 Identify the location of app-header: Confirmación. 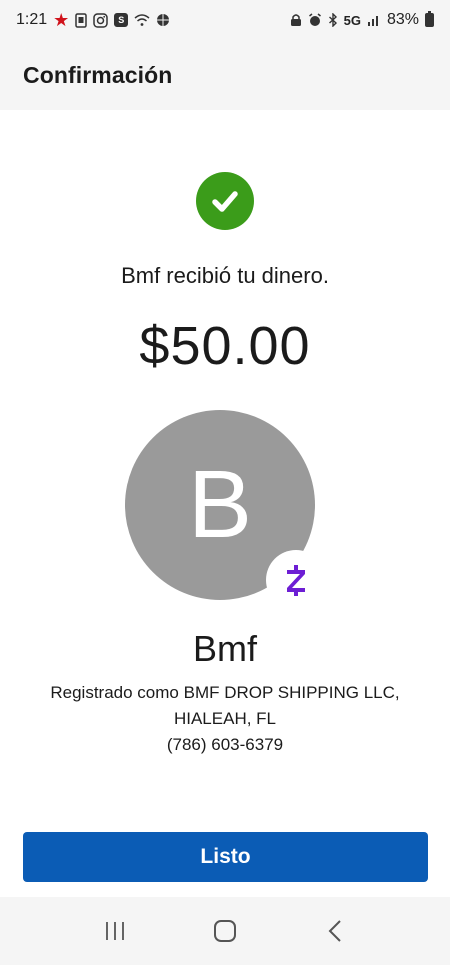
(225, 75).